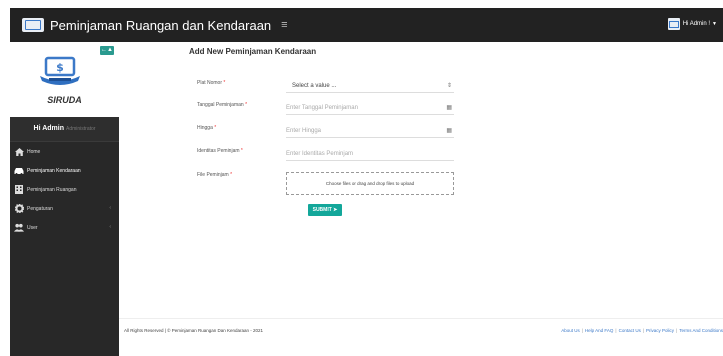 This screenshot has height=356, width=723. What do you see at coordinates (253, 51) in the screenshot?
I see `page-title: Add New Peminjaman Kendaraan` at bounding box center [253, 51].